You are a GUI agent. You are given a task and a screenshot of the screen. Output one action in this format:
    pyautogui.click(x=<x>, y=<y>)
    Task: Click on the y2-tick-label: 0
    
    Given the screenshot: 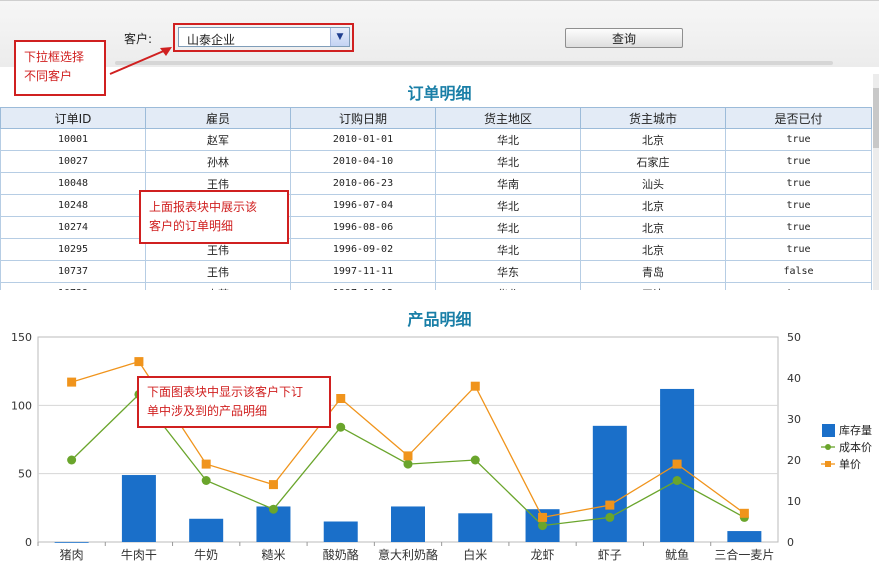 What is the action you would take?
    pyautogui.click(x=790, y=542)
    